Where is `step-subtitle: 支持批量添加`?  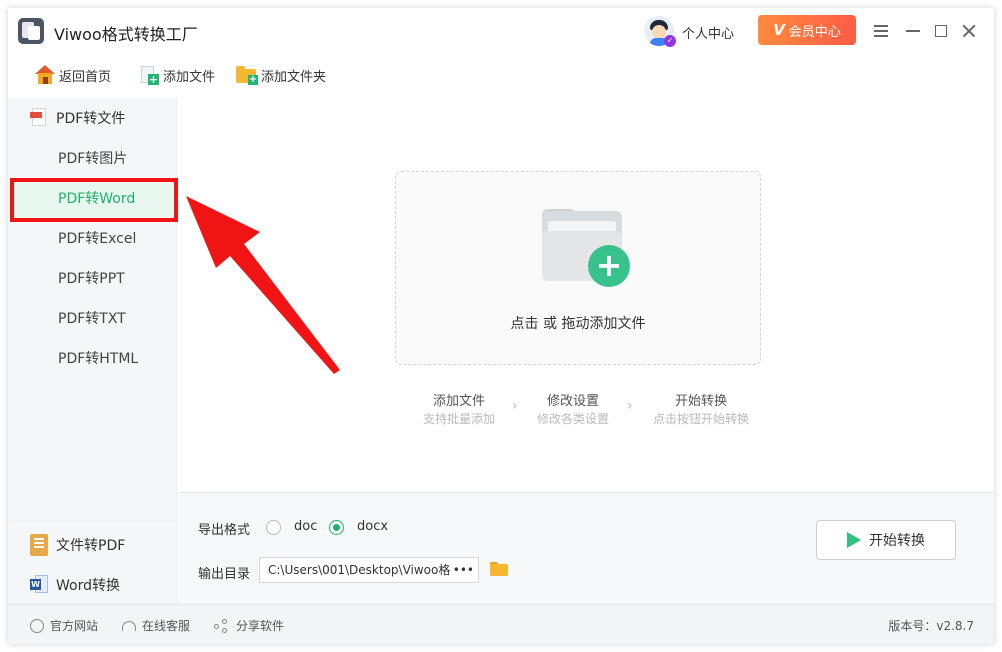
step-subtitle: 支持批量添加 is located at coordinates (458, 419).